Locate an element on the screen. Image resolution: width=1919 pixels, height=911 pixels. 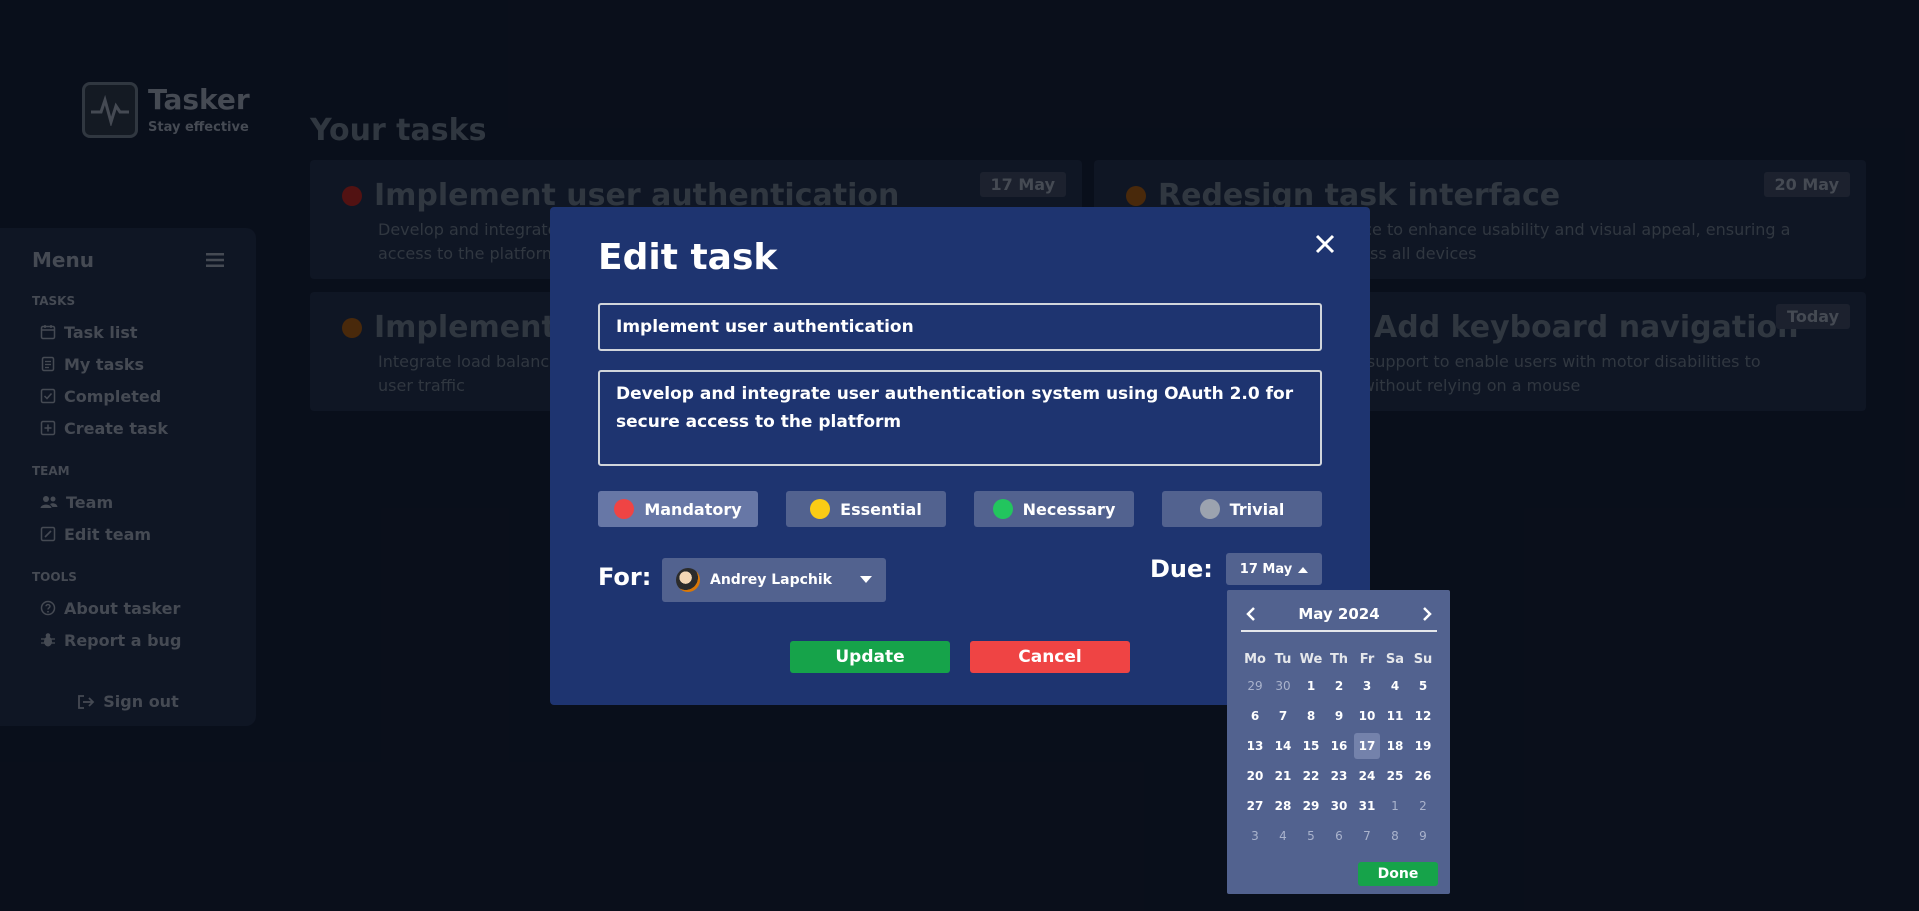
red-dot-icon is located at coordinates (624, 509).